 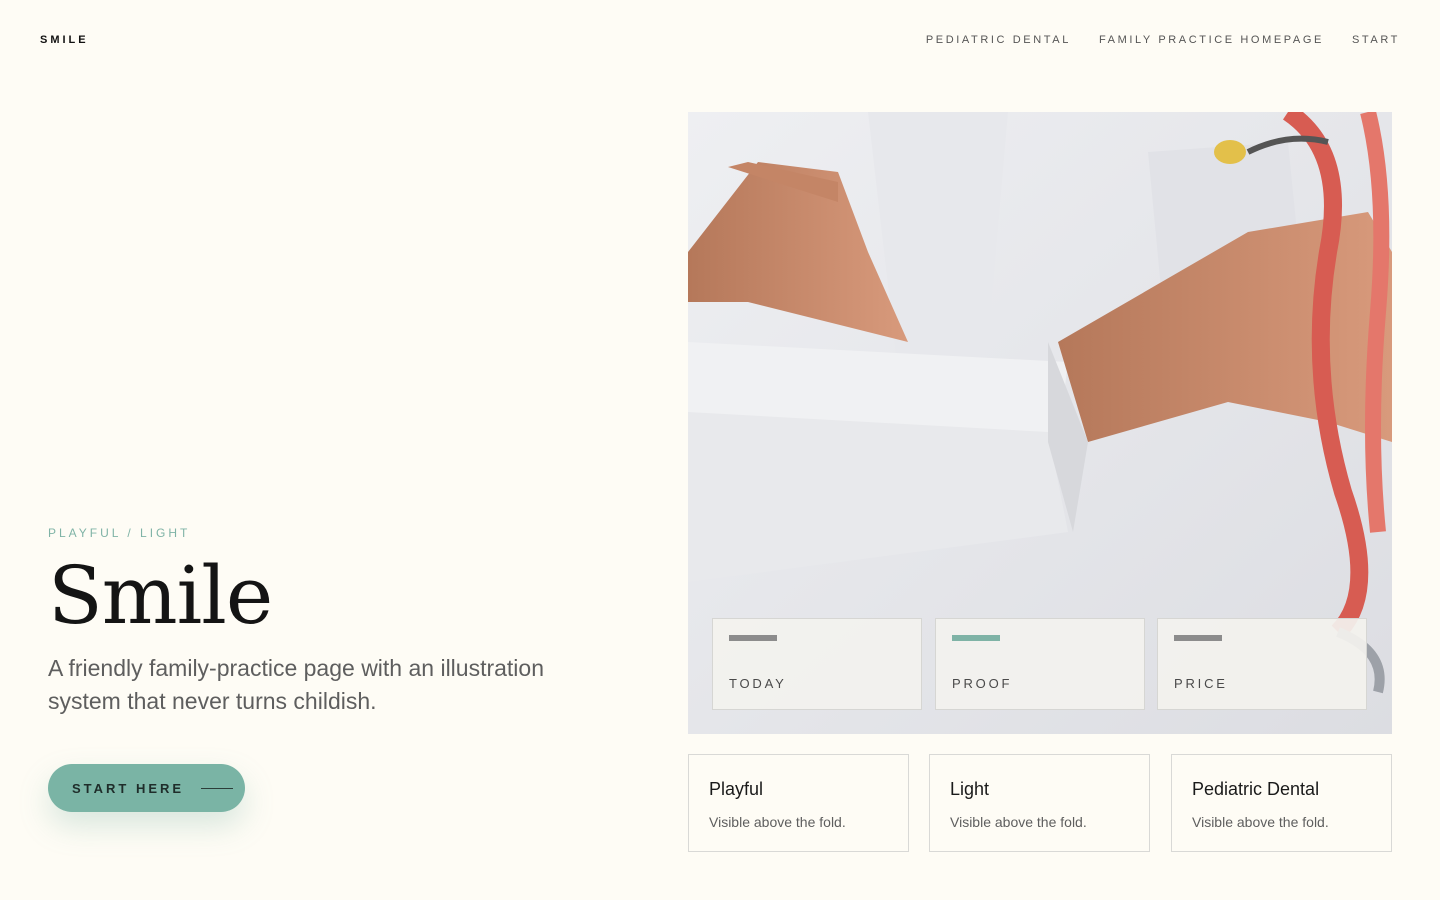 I want to click on stat-label-price: PRICE, so click(x=1201, y=683).